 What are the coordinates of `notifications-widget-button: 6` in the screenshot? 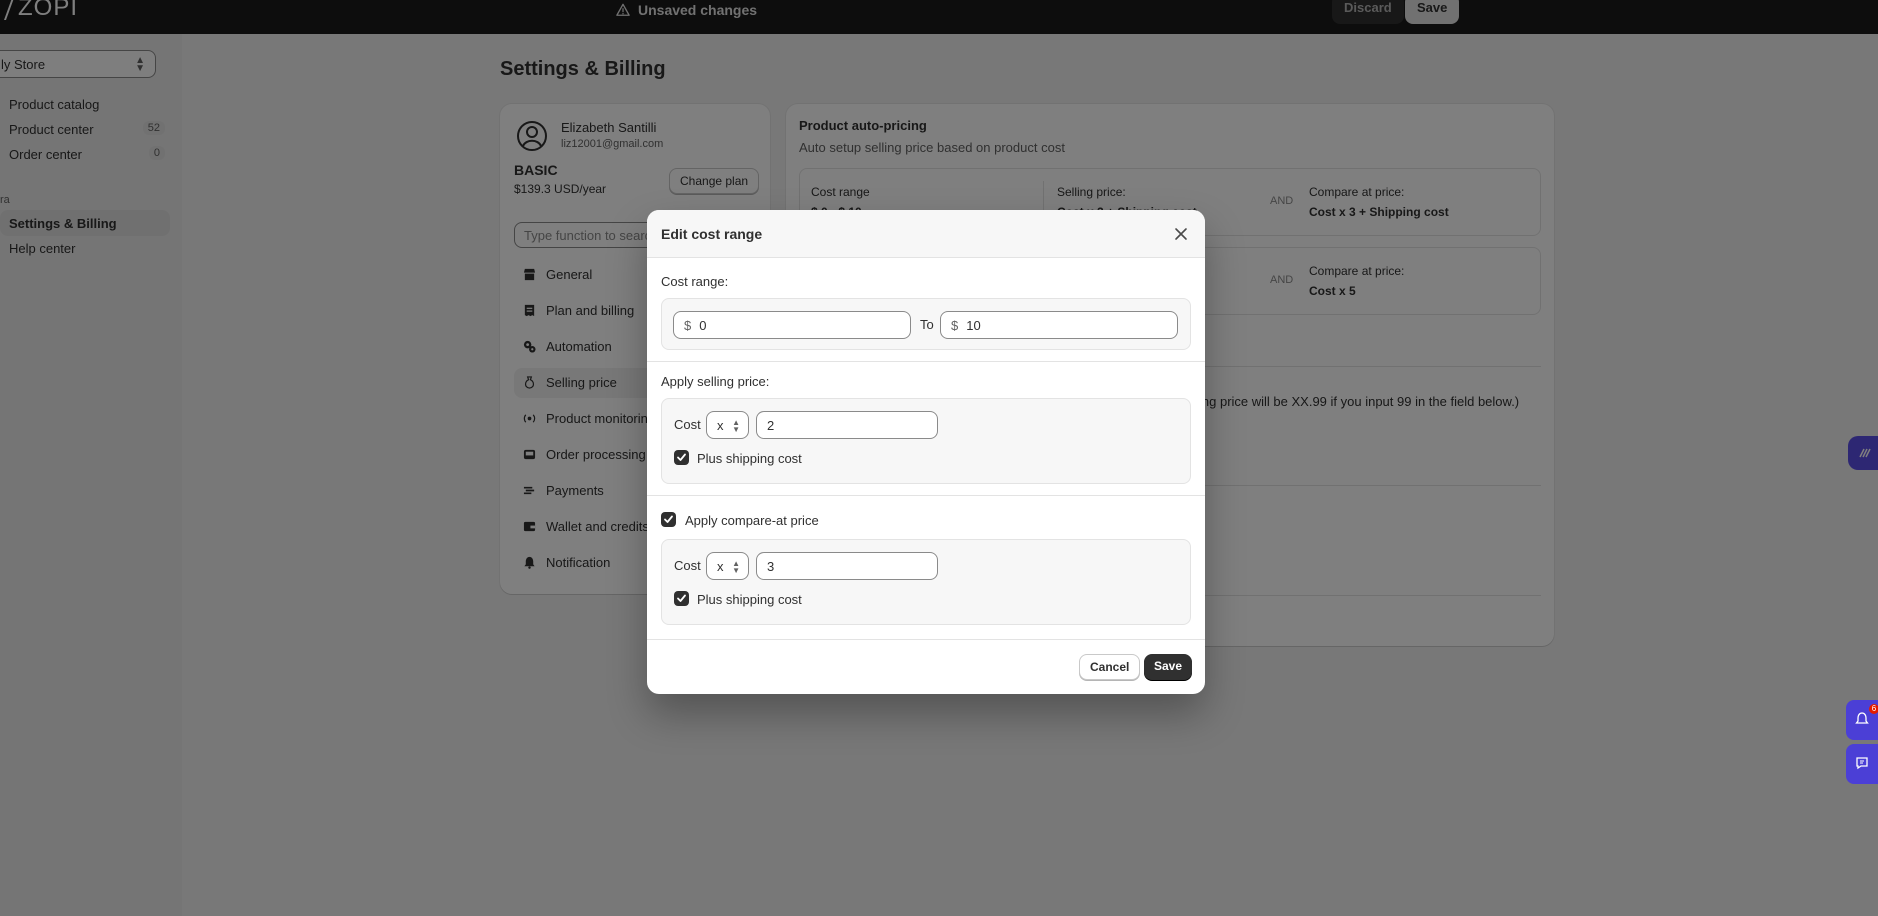 It's located at (1862, 720).